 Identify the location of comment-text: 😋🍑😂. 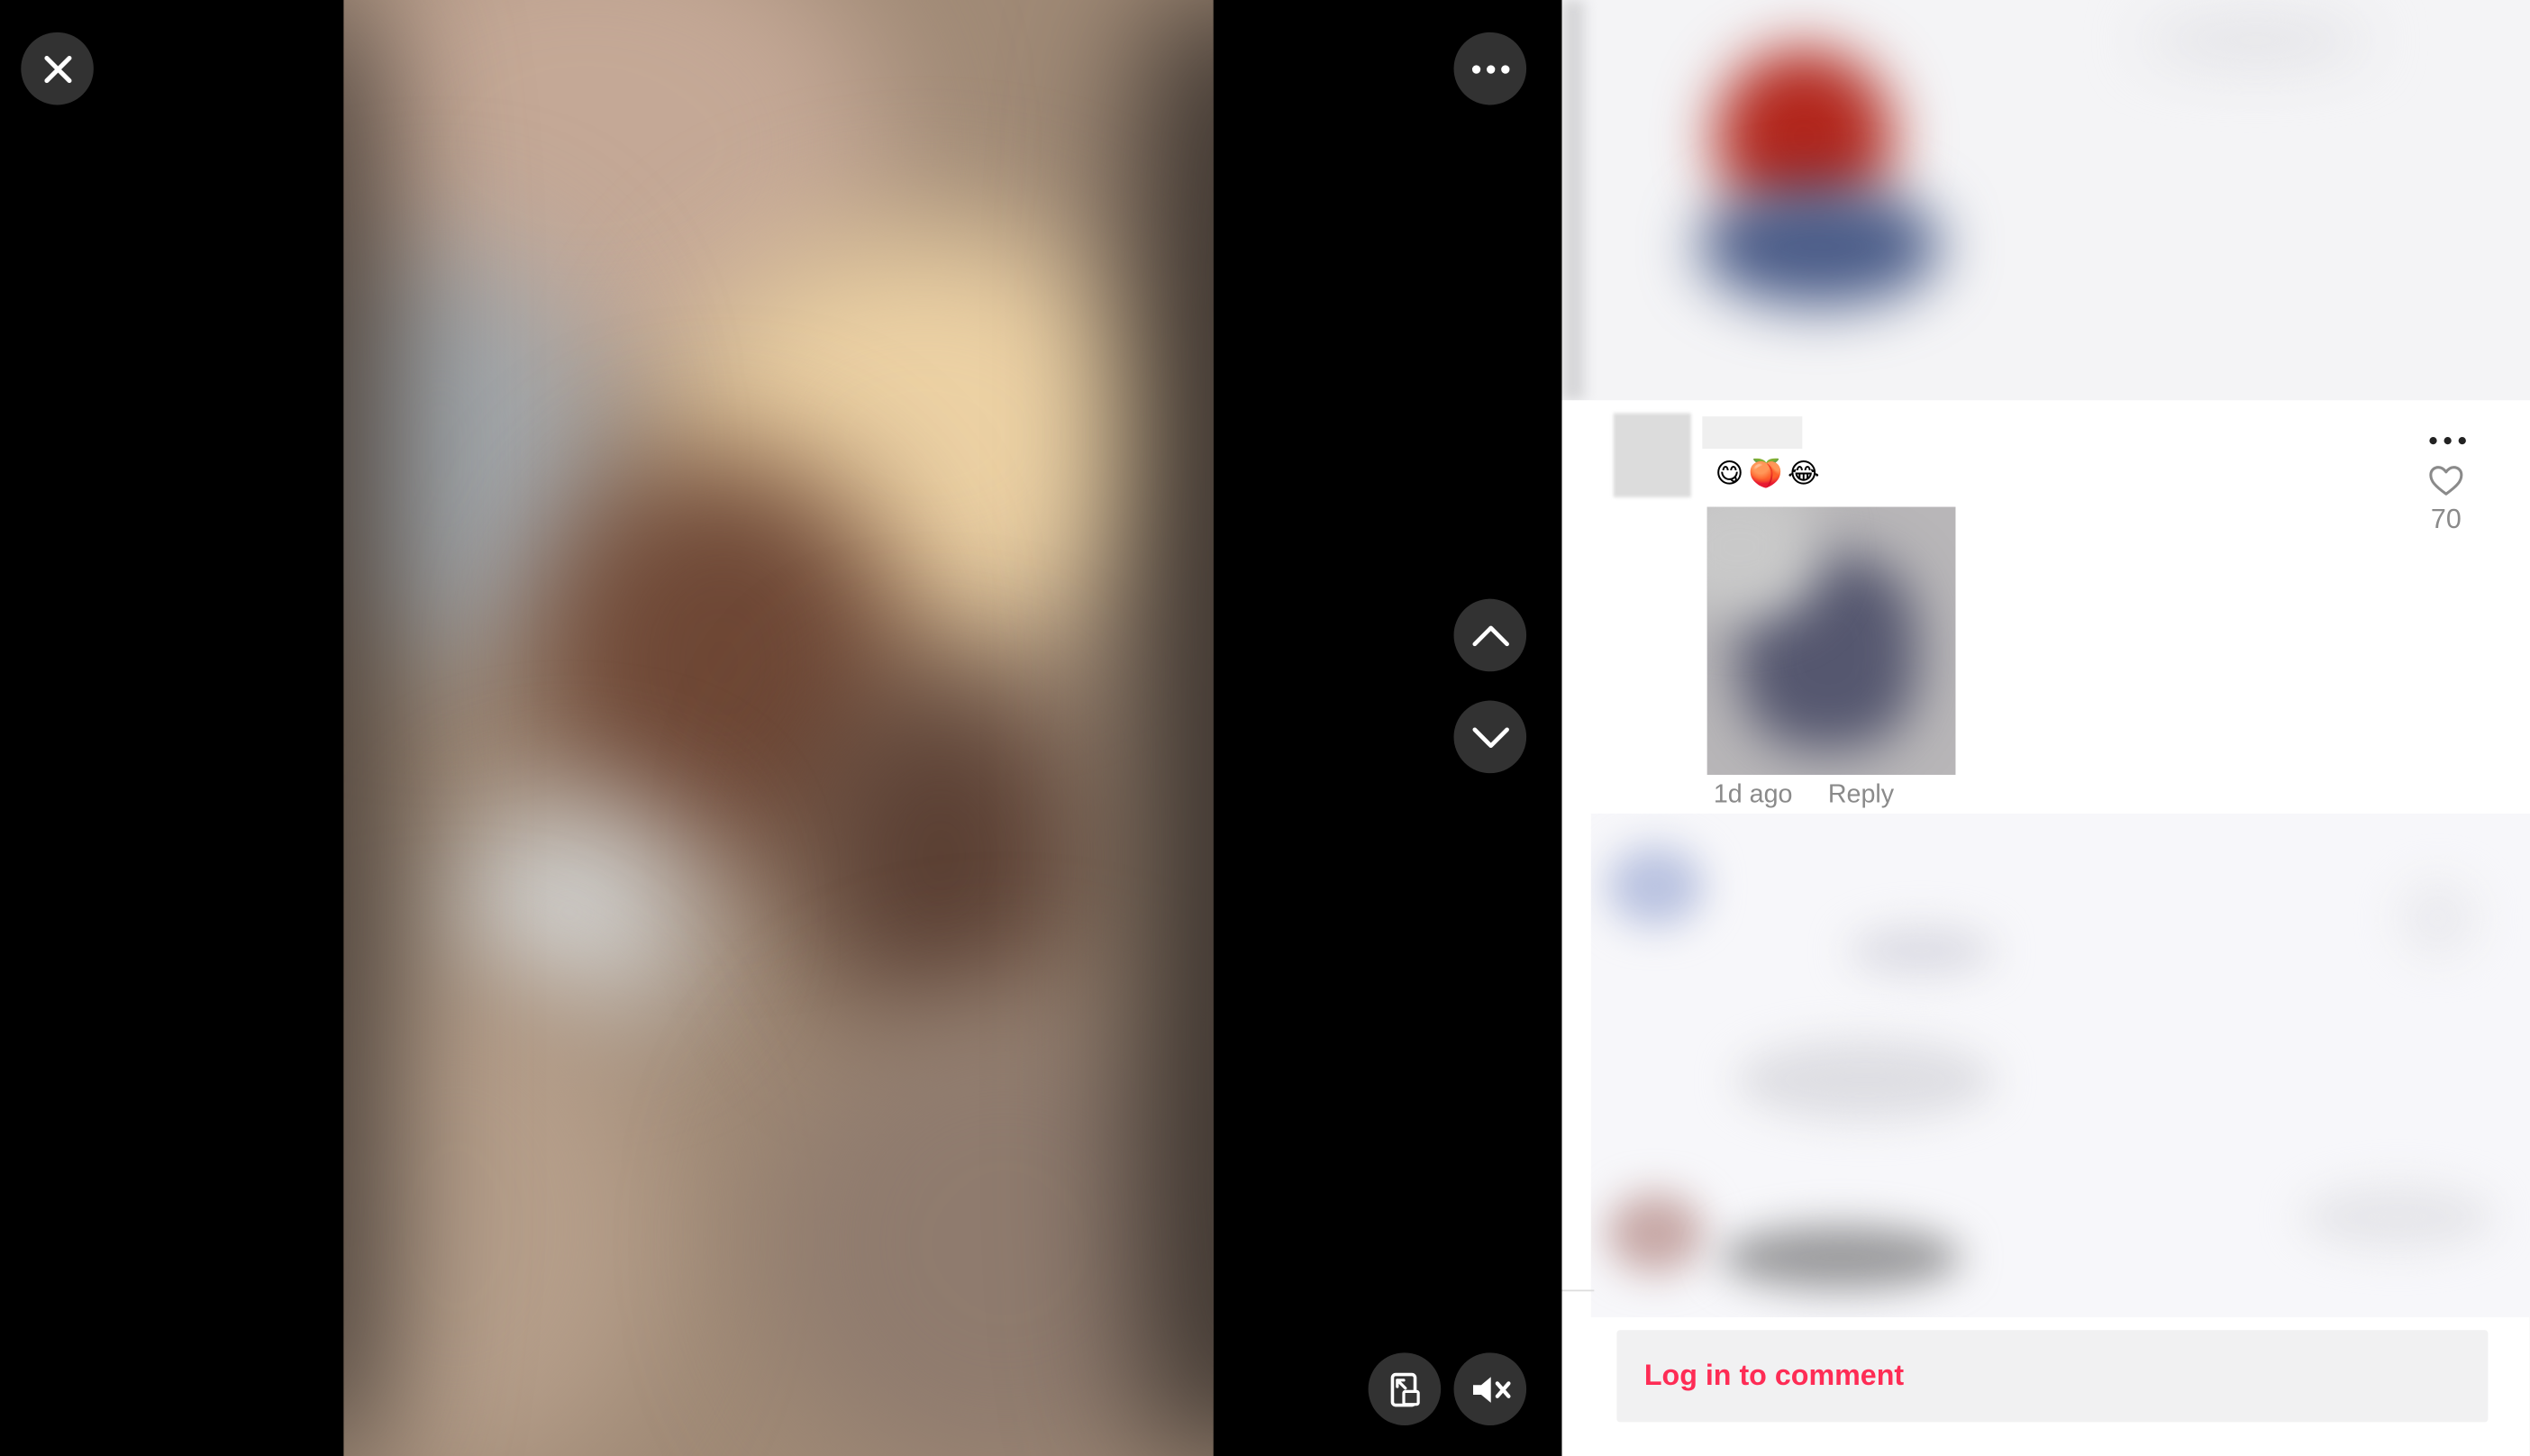
(1770, 473).